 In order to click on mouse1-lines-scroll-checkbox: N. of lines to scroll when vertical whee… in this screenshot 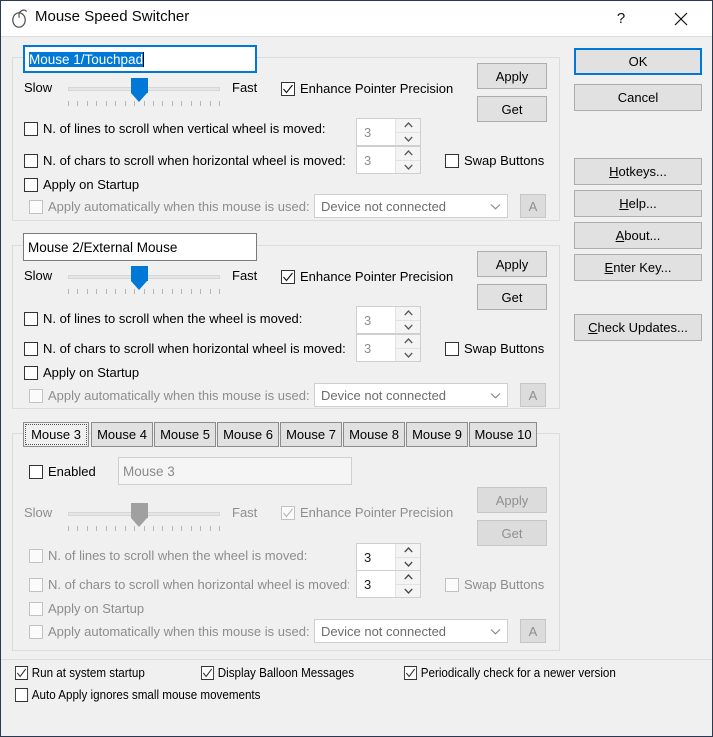, I will do `click(189, 128)`.